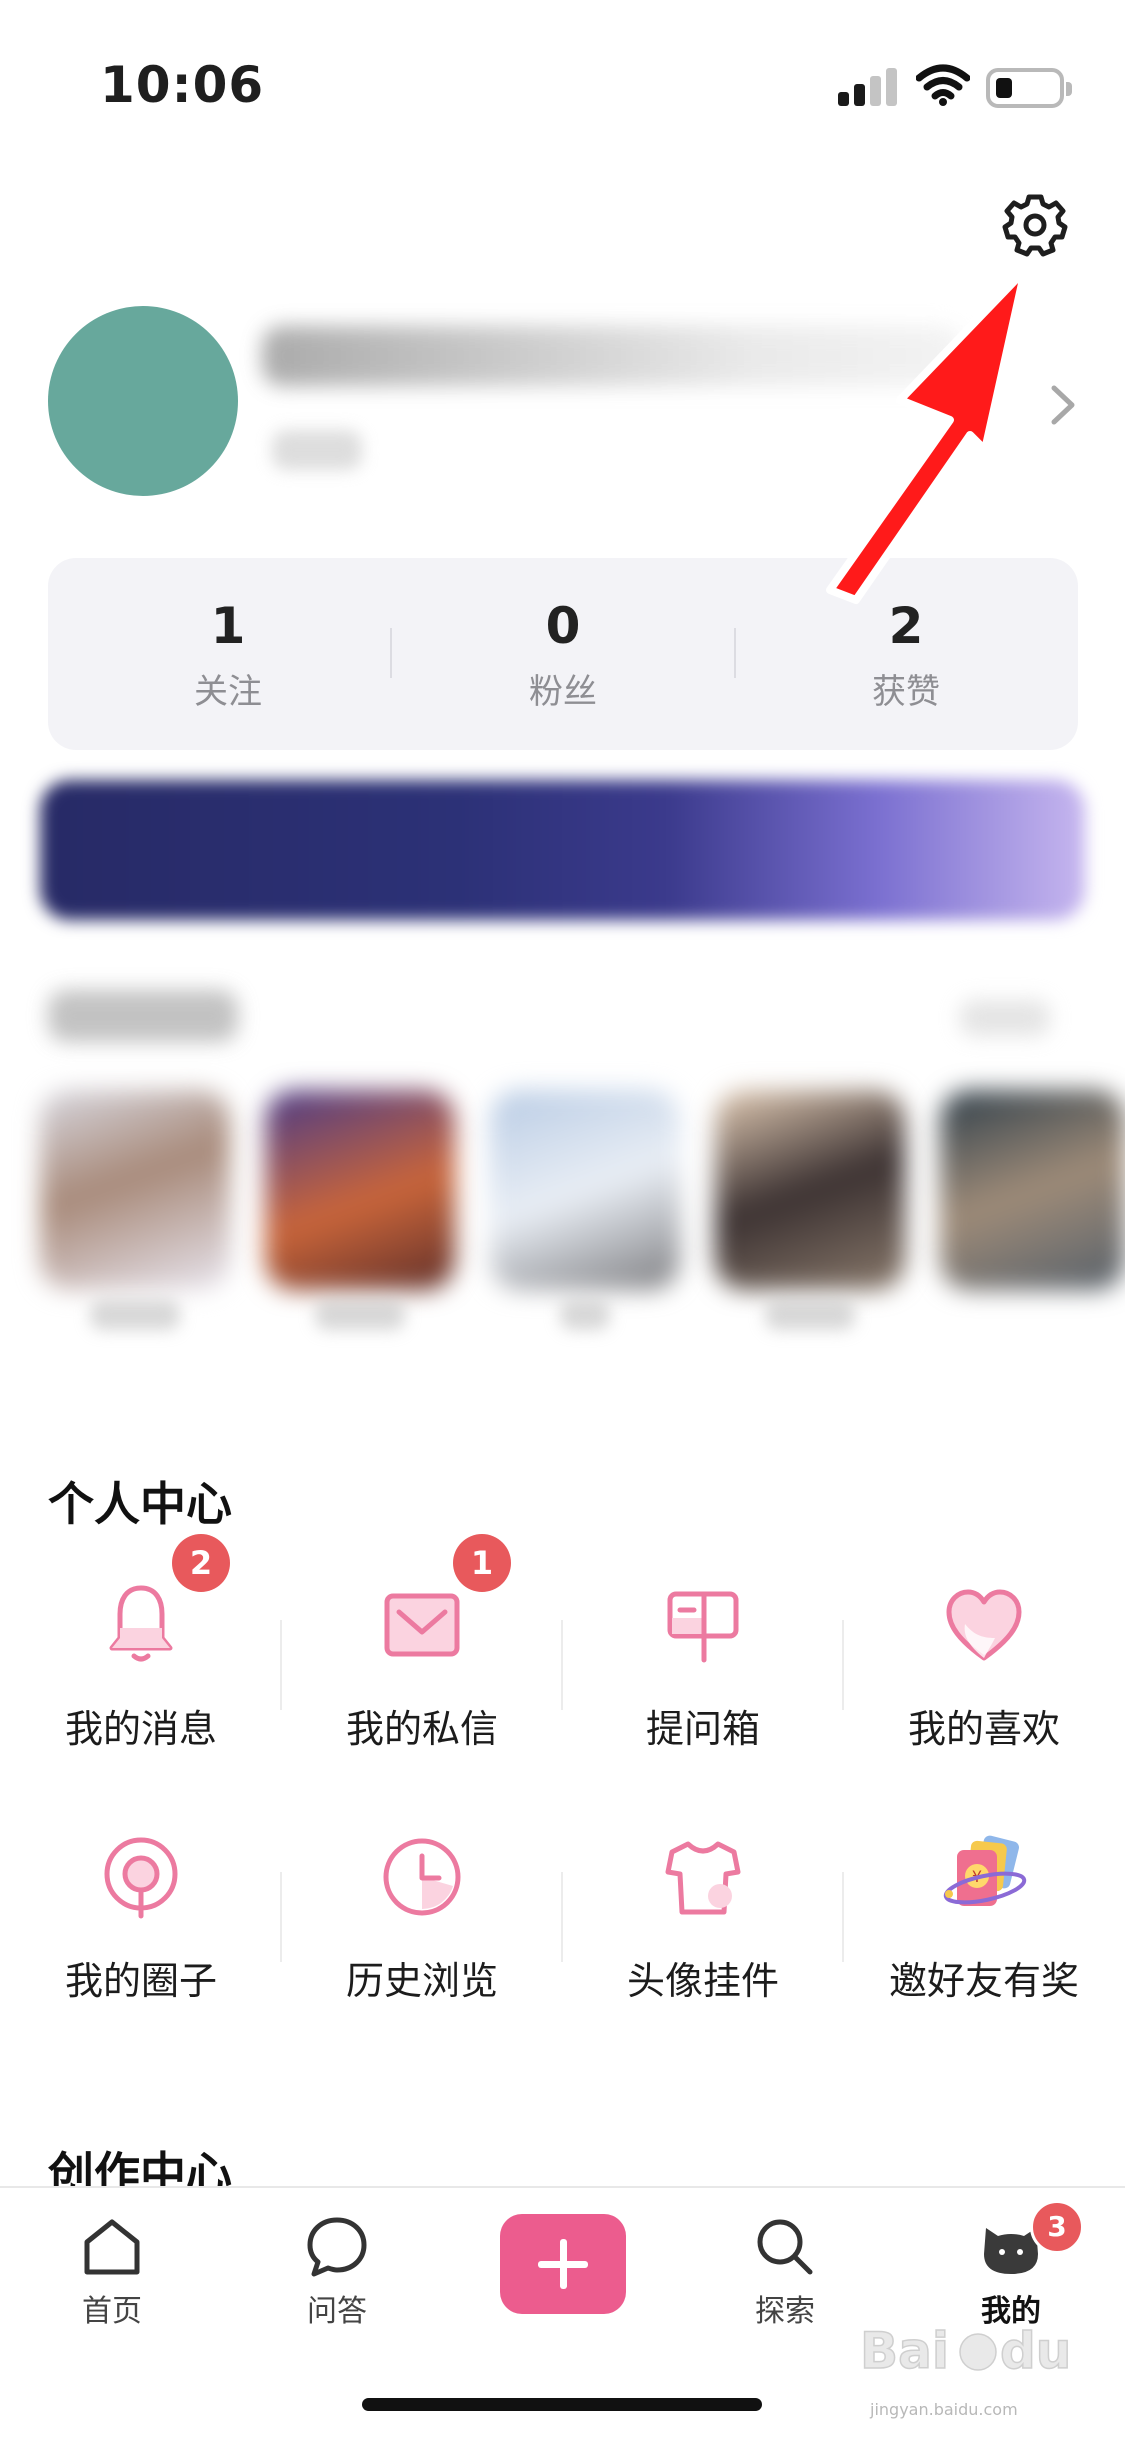 This screenshot has height=2438, width=1125. Describe the element at coordinates (703, 1690) in the screenshot. I see `menu-item-question-box: 提问箱` at that location.